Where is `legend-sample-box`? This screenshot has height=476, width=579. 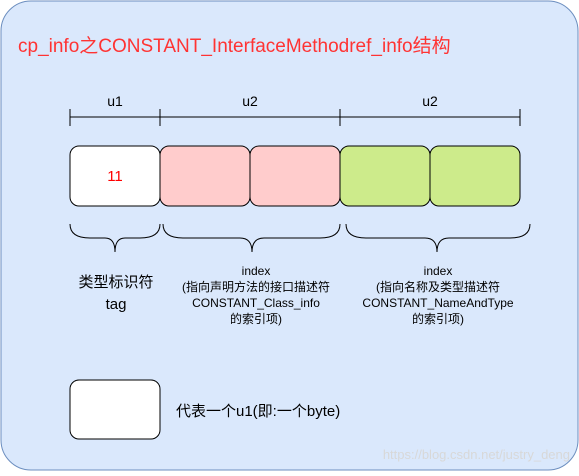 legend-sample-box is located at coordinates (115, 409).